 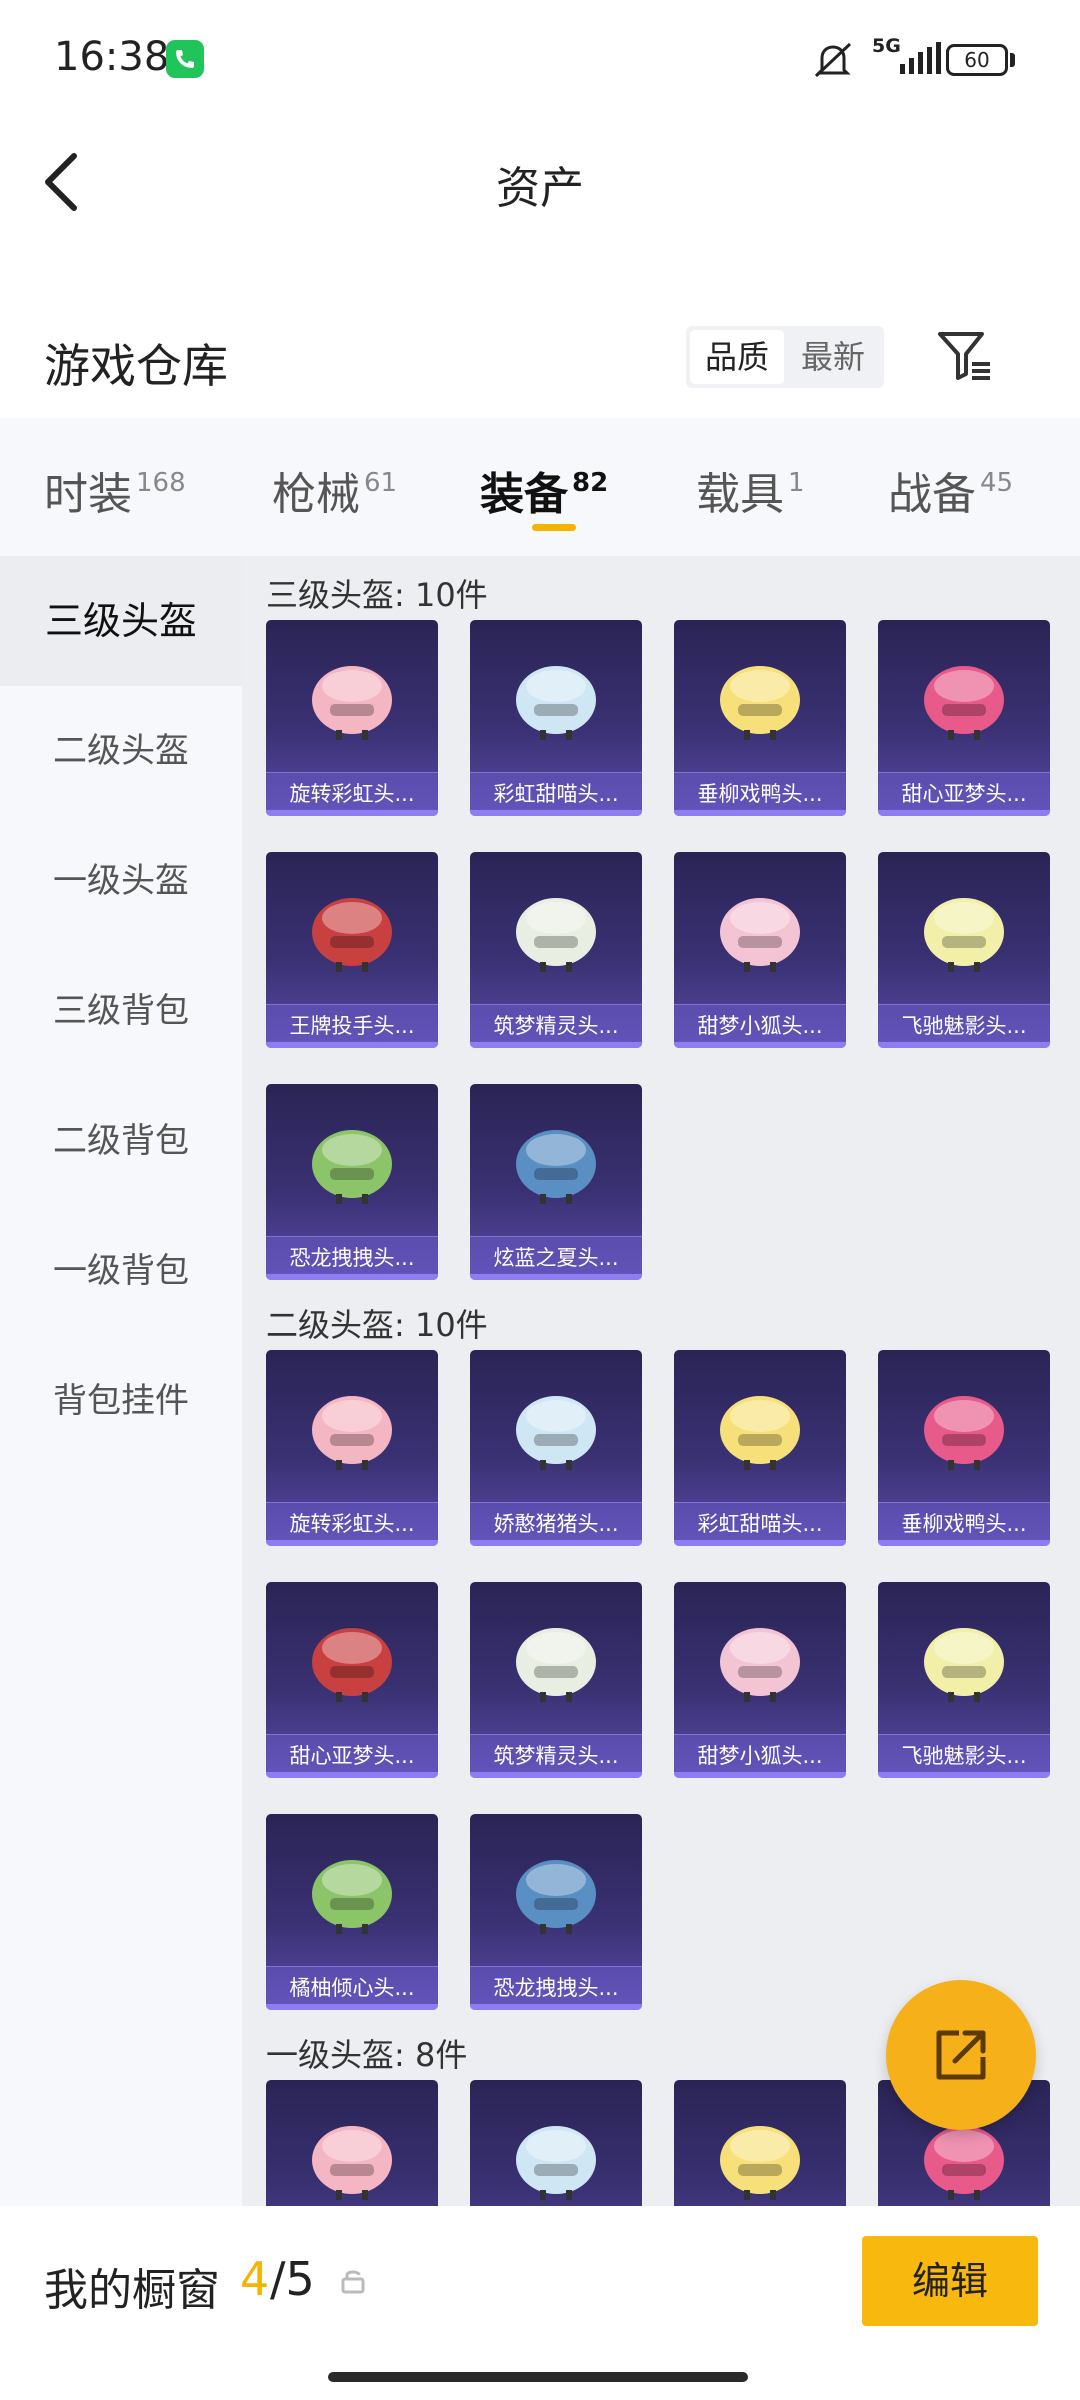 What do you see at coordinates (540, 188) in the screenshot?
I see `page-title: 资产` at bounding box center [540, 188].